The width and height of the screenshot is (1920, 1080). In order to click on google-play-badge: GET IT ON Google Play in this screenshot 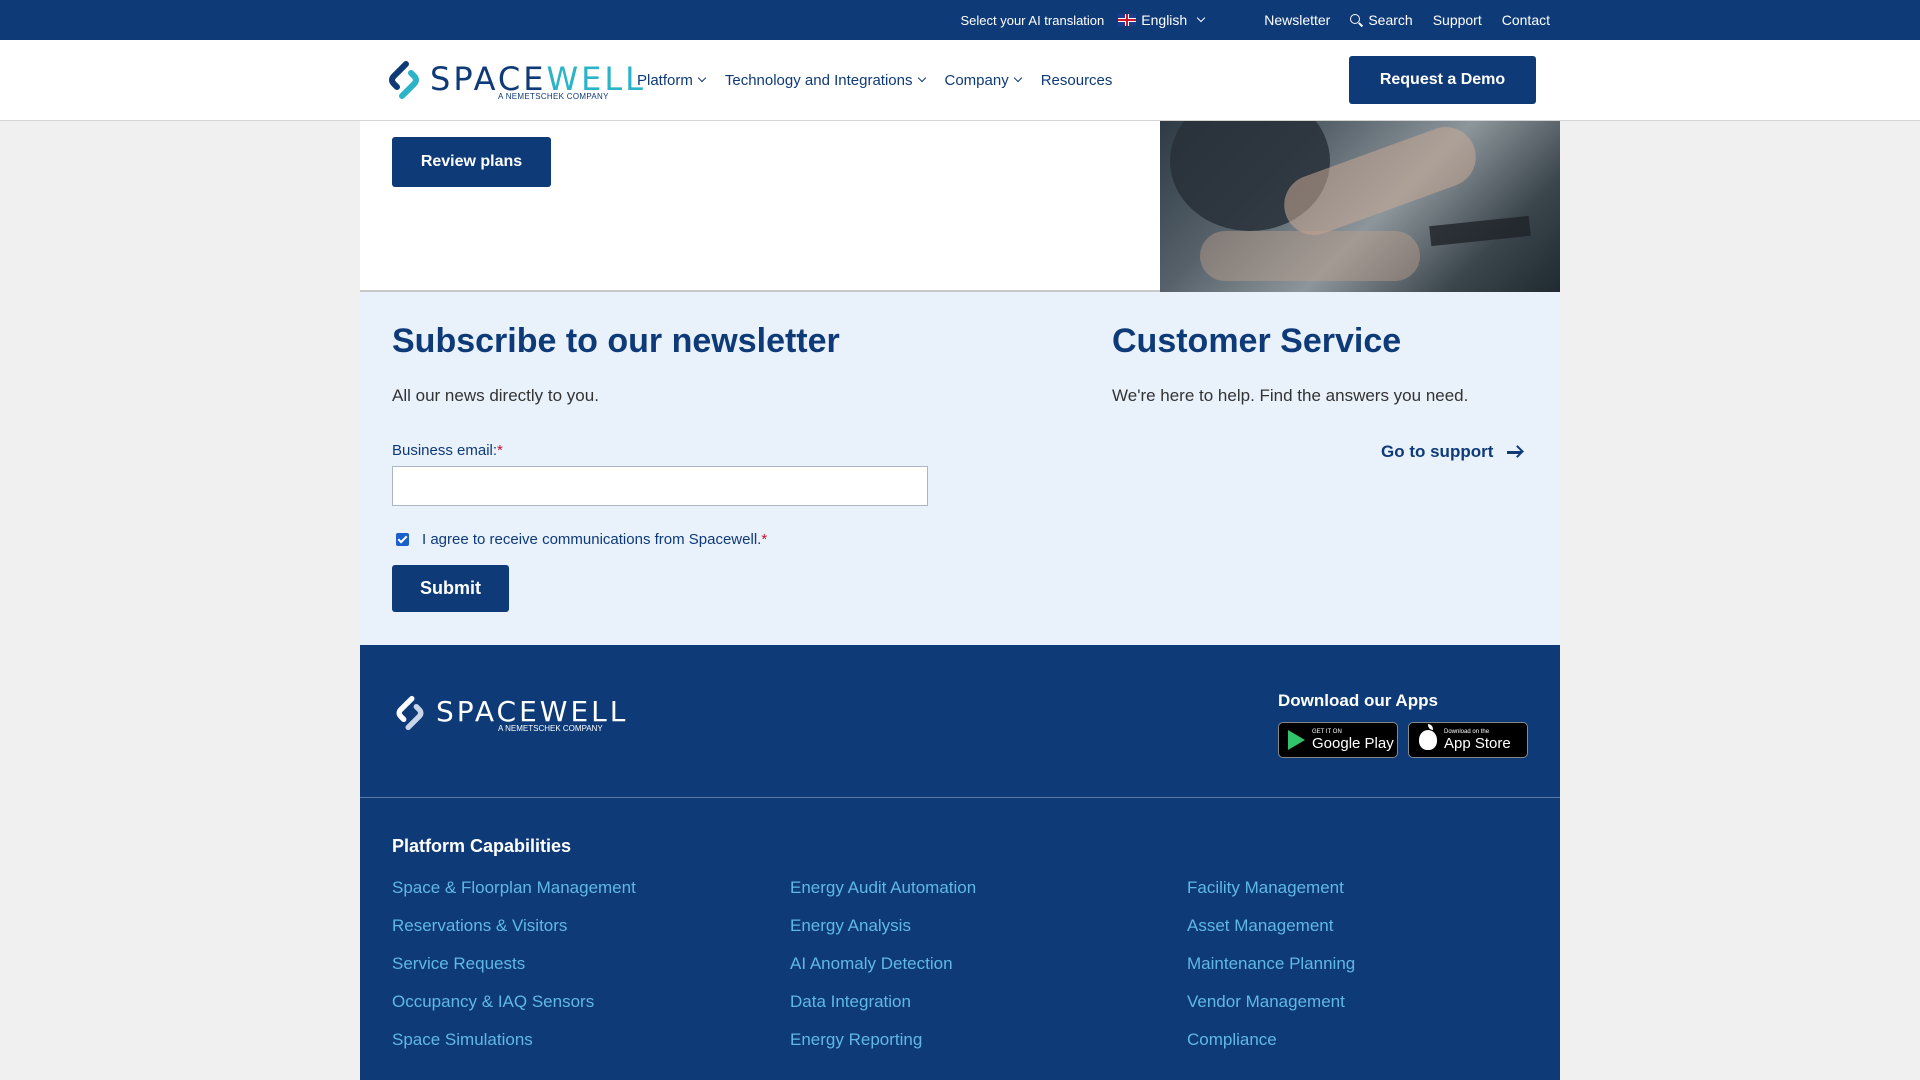, I will do `click(1338, 740)`.